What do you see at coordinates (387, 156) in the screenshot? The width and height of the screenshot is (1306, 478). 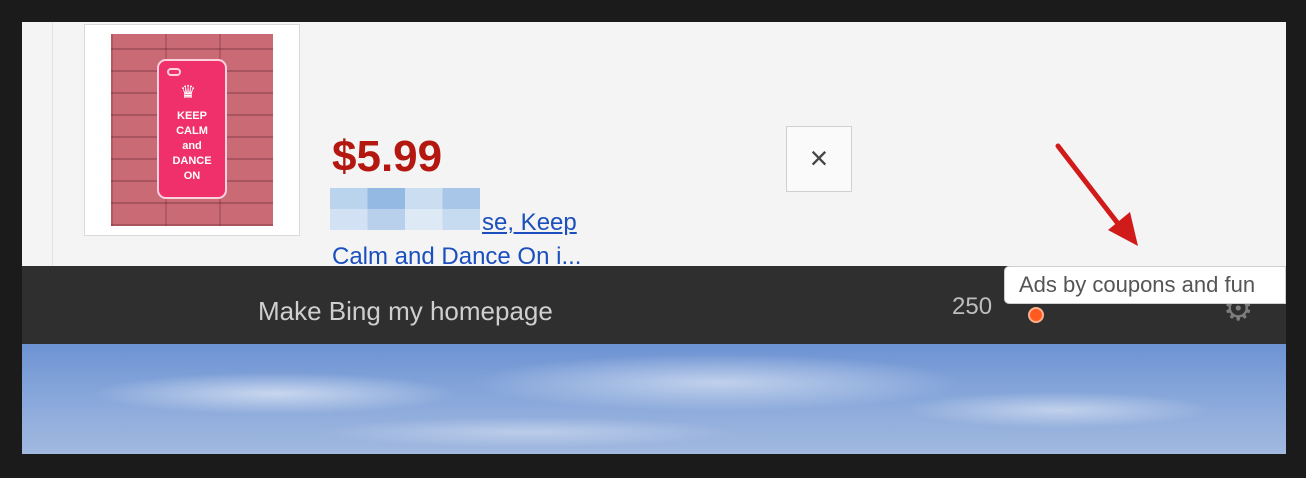 I see `product-price: $5.99` at bounding box center [387, 156].